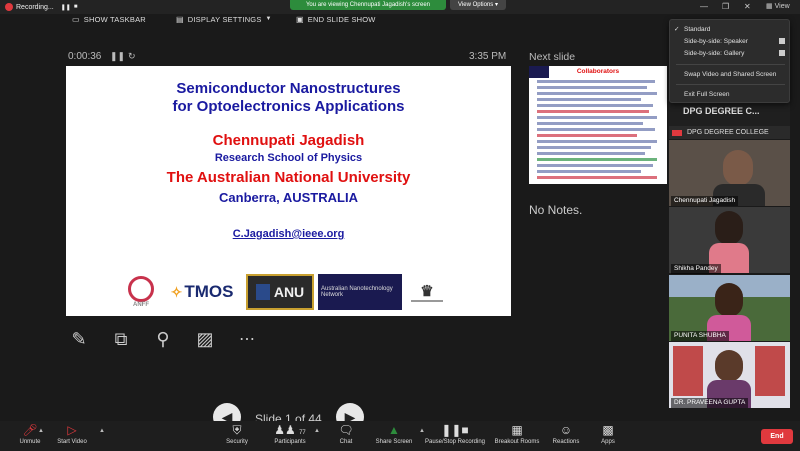  What do you see at coordinates (76, 7) in the screenshot?
I see `stop-recording-icon: ■` at bounding box center [76, 7].